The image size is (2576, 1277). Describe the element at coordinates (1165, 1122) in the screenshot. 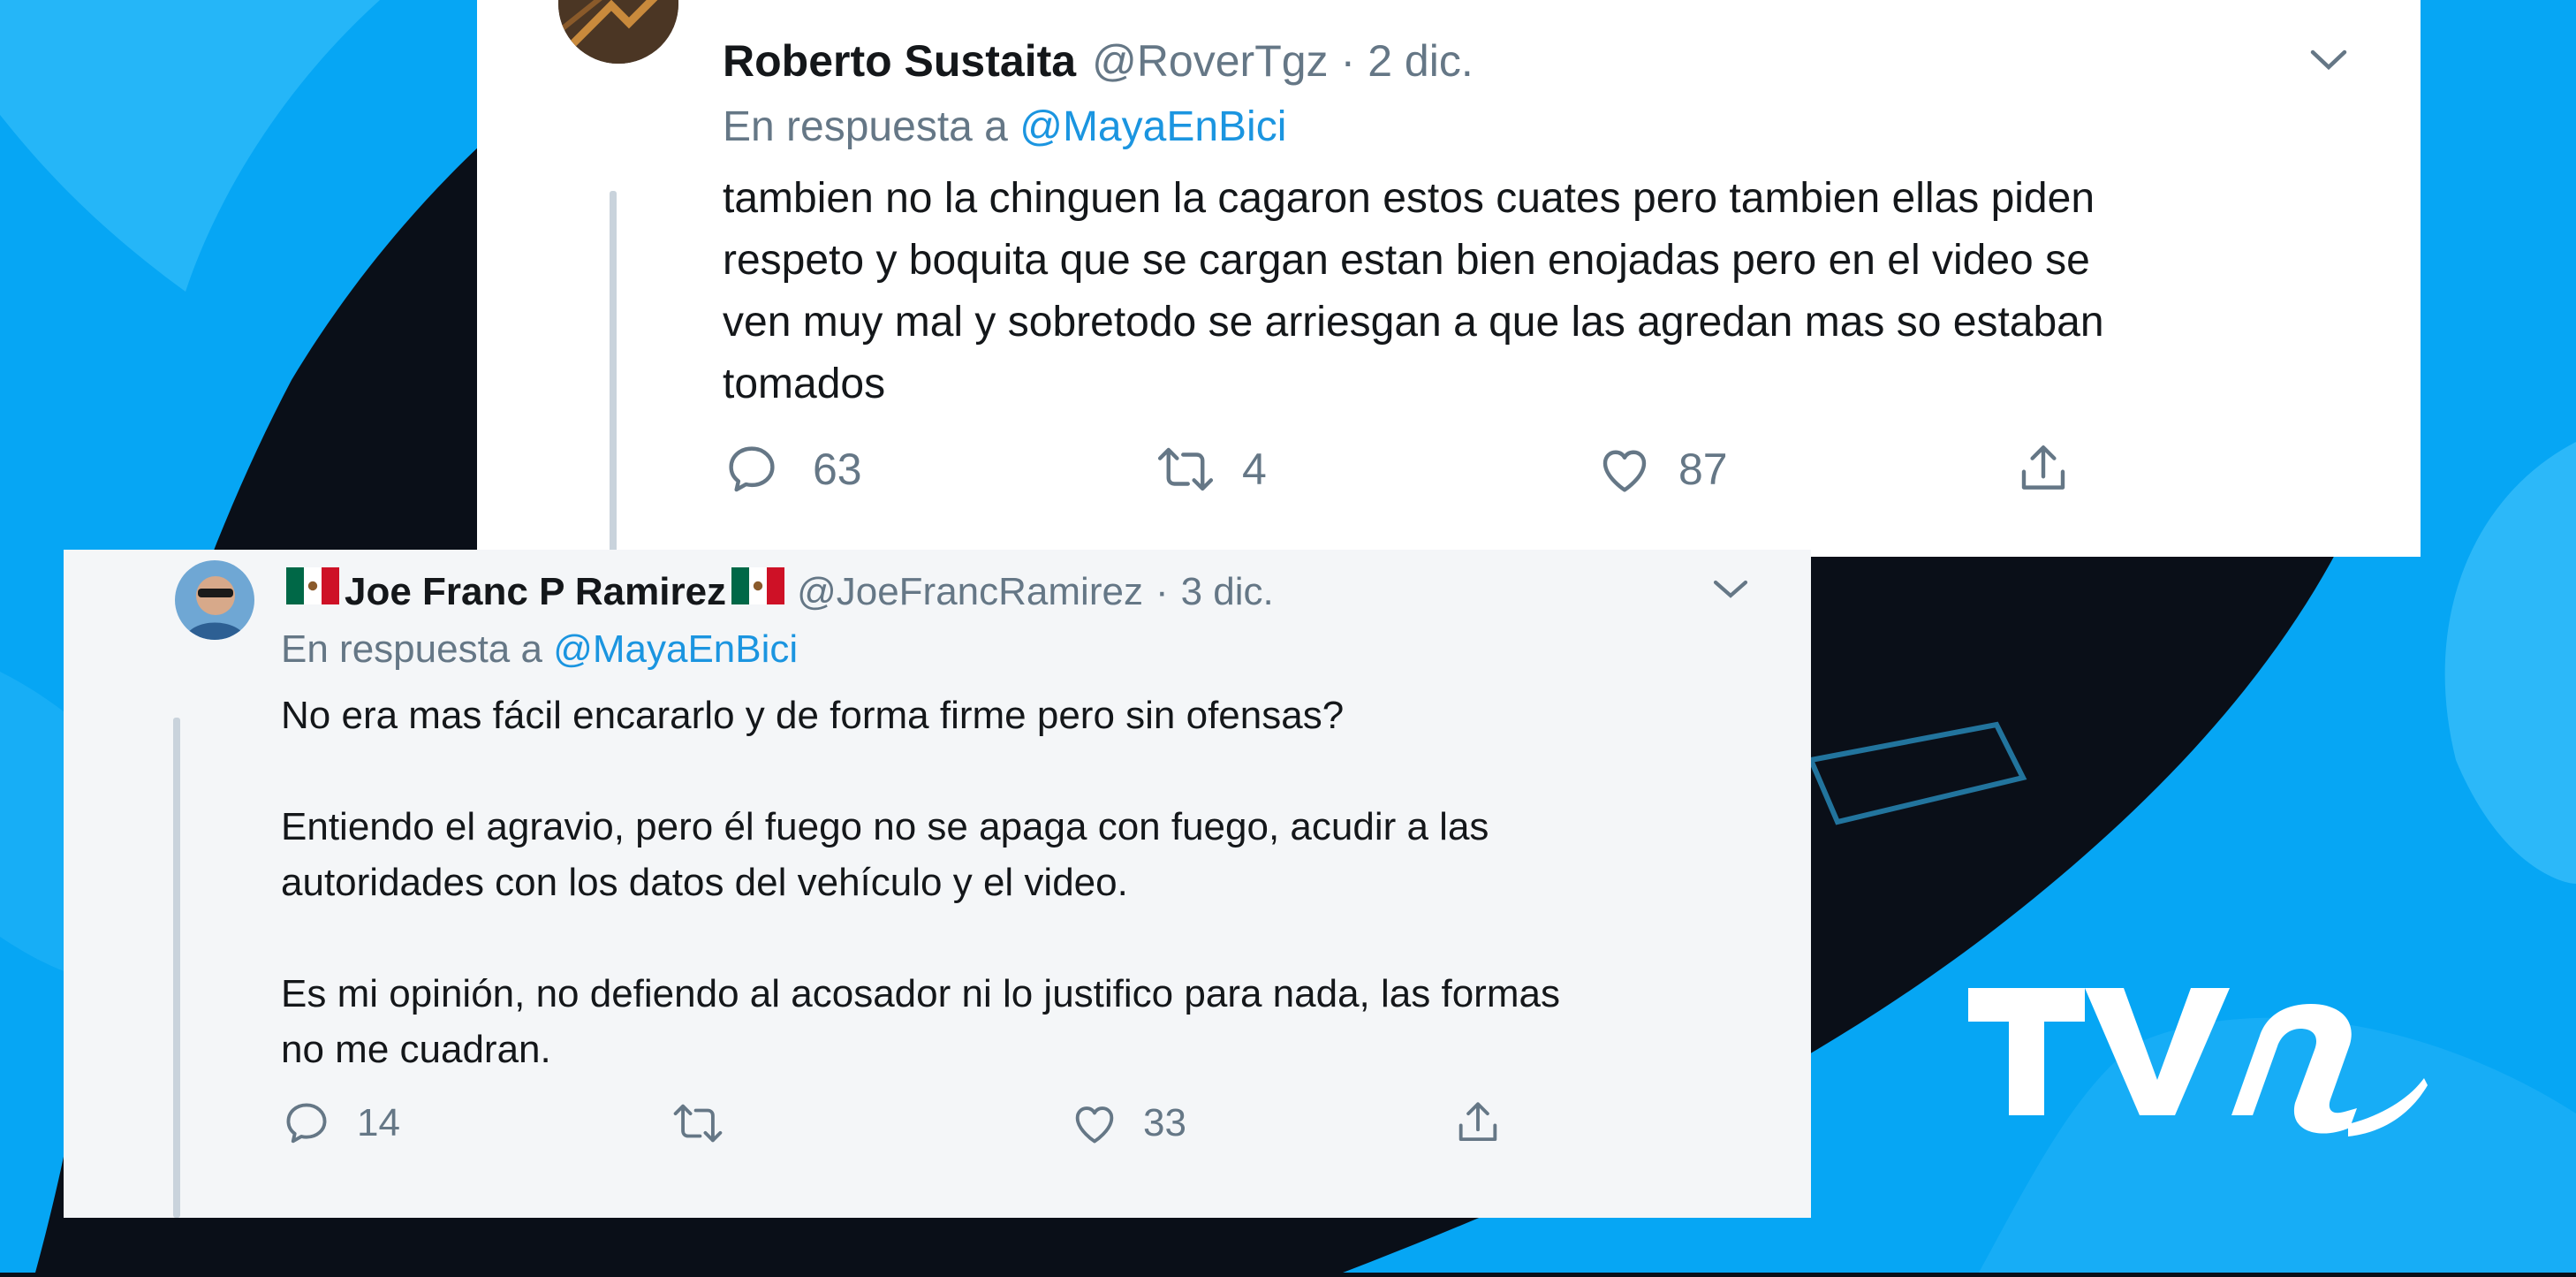

I see `like-count: 33` at that location.